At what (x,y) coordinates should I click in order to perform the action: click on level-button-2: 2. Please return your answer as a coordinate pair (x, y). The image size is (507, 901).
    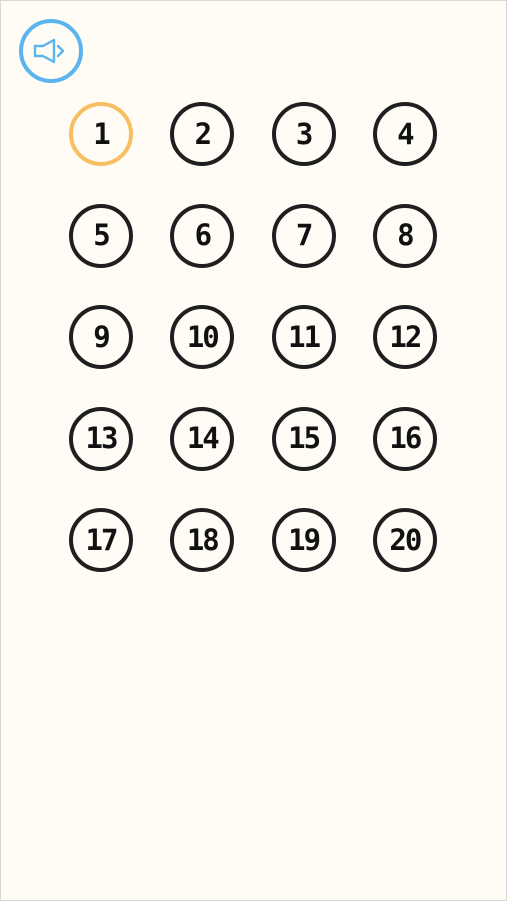
    Looking at the image, I should click on (202, 134).